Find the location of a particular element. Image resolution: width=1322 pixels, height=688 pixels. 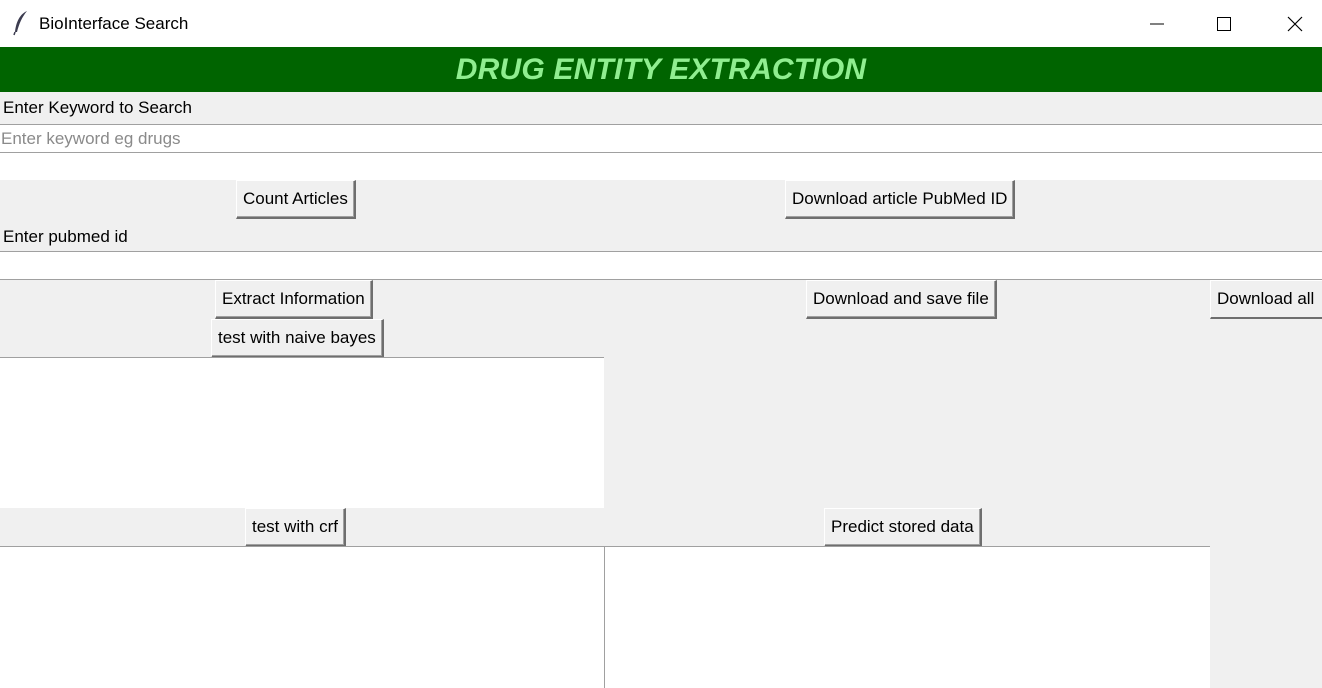

count-articles-button: Count Articles is located at coordinates (296, 199).